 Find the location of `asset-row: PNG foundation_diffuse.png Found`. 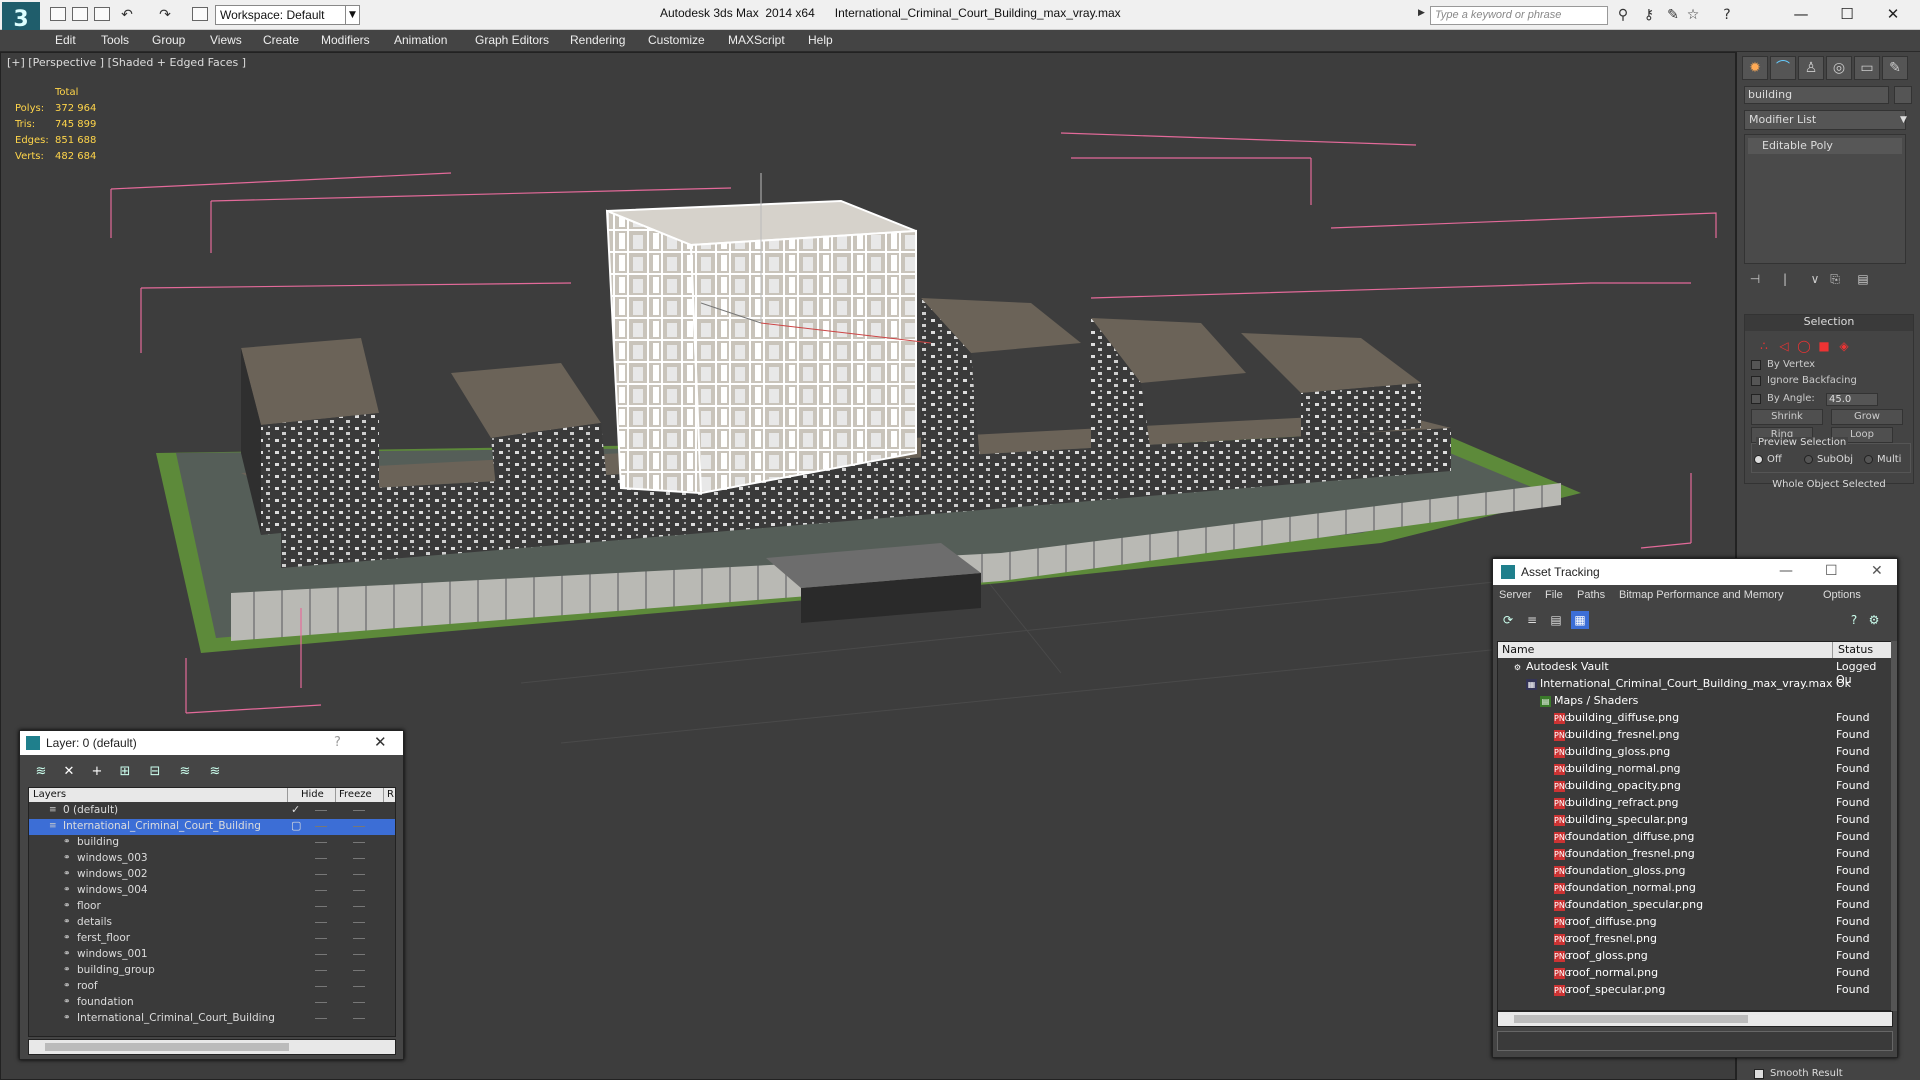

asset-row: PNG foundation_diffuse.png Found is located at coordinates (1695, 837).